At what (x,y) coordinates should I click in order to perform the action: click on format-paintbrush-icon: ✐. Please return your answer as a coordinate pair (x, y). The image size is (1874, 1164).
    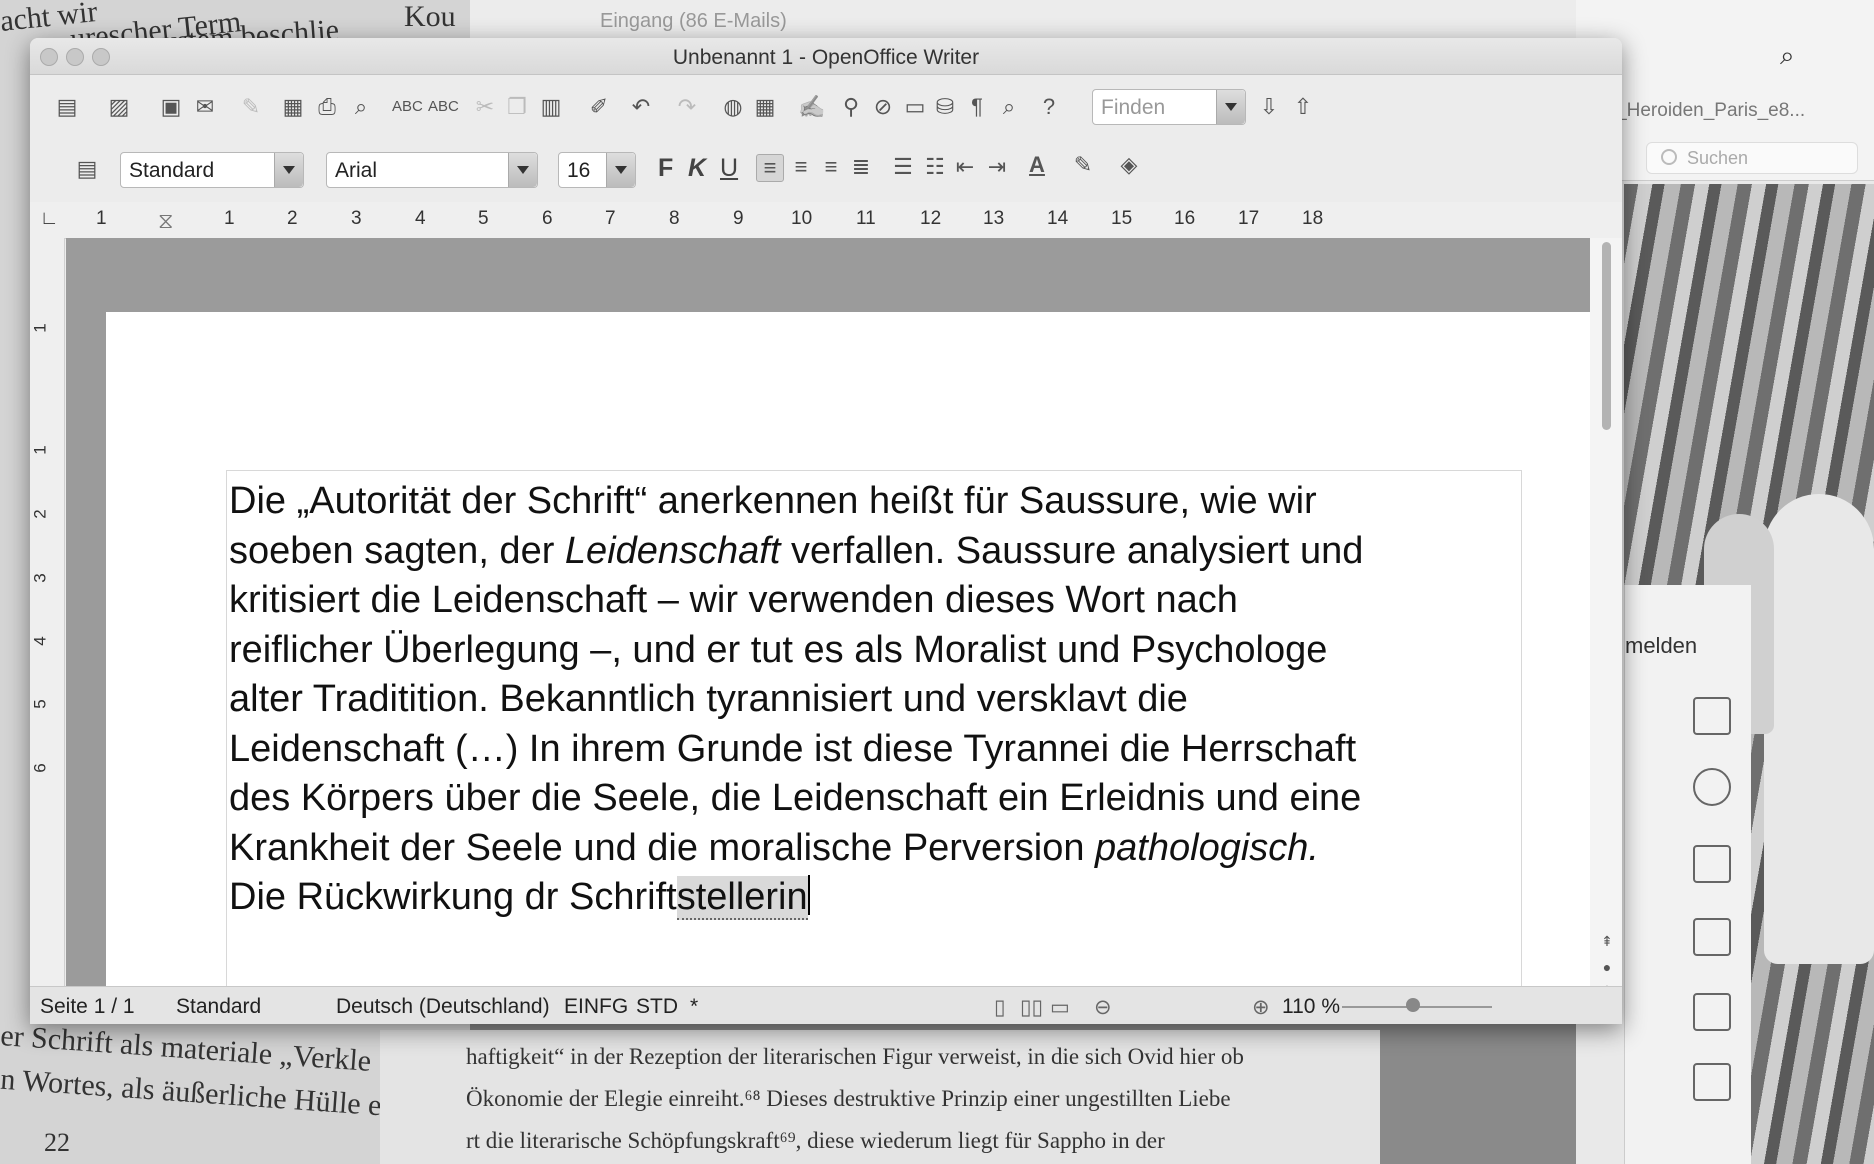
    Looking at the image, I should click on (599, 107).